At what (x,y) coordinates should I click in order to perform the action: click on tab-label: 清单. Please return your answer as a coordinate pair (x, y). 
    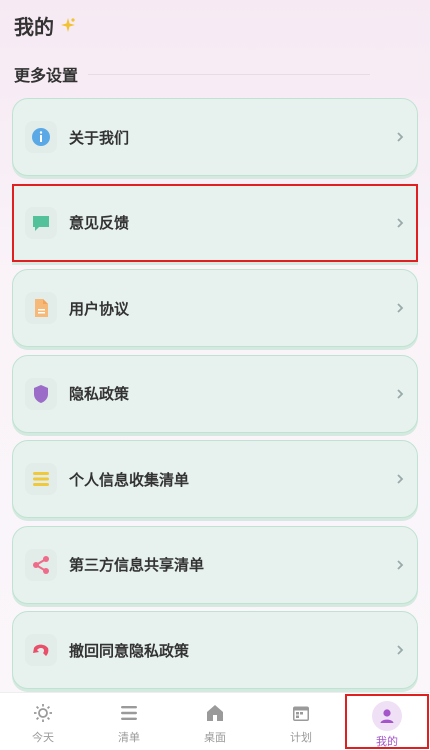
    Looking at the image, I should click on (129, 737).